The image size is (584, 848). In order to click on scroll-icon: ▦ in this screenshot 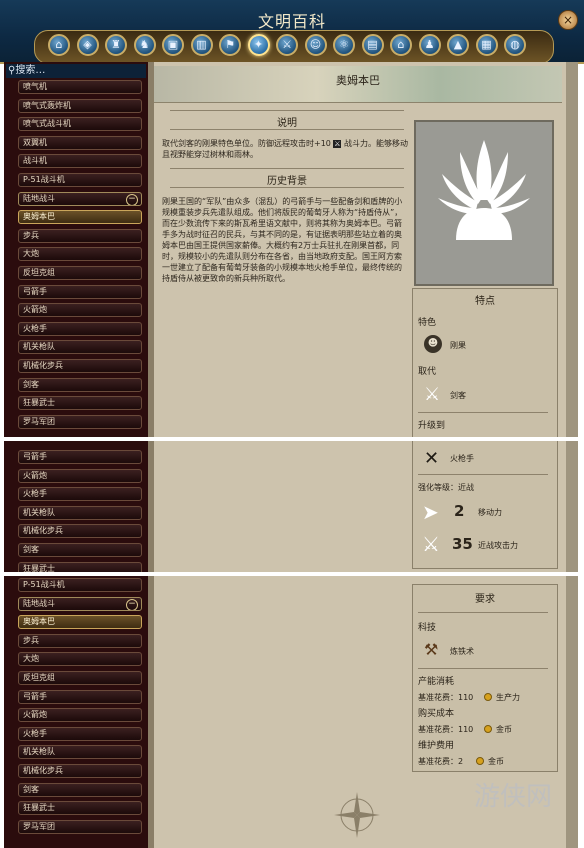, I will do `click(486, 45)`.